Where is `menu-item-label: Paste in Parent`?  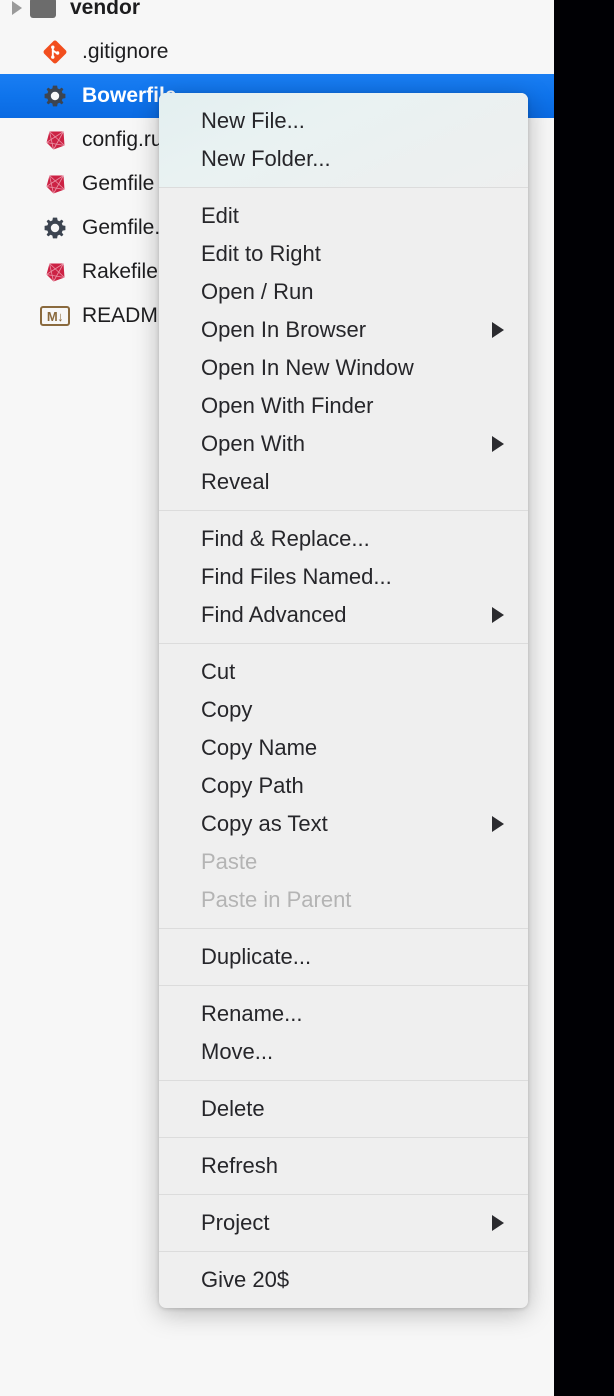 menu-item-label: Paste in Parent is located at coordinates (276, 899).